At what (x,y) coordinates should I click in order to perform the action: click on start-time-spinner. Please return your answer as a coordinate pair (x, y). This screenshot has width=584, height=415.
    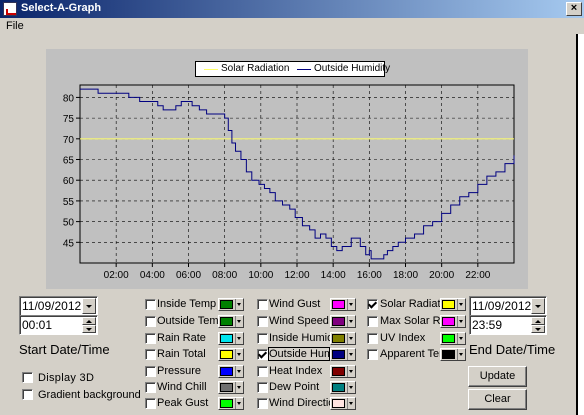
    Looking at the image, I should click on (89, 325).